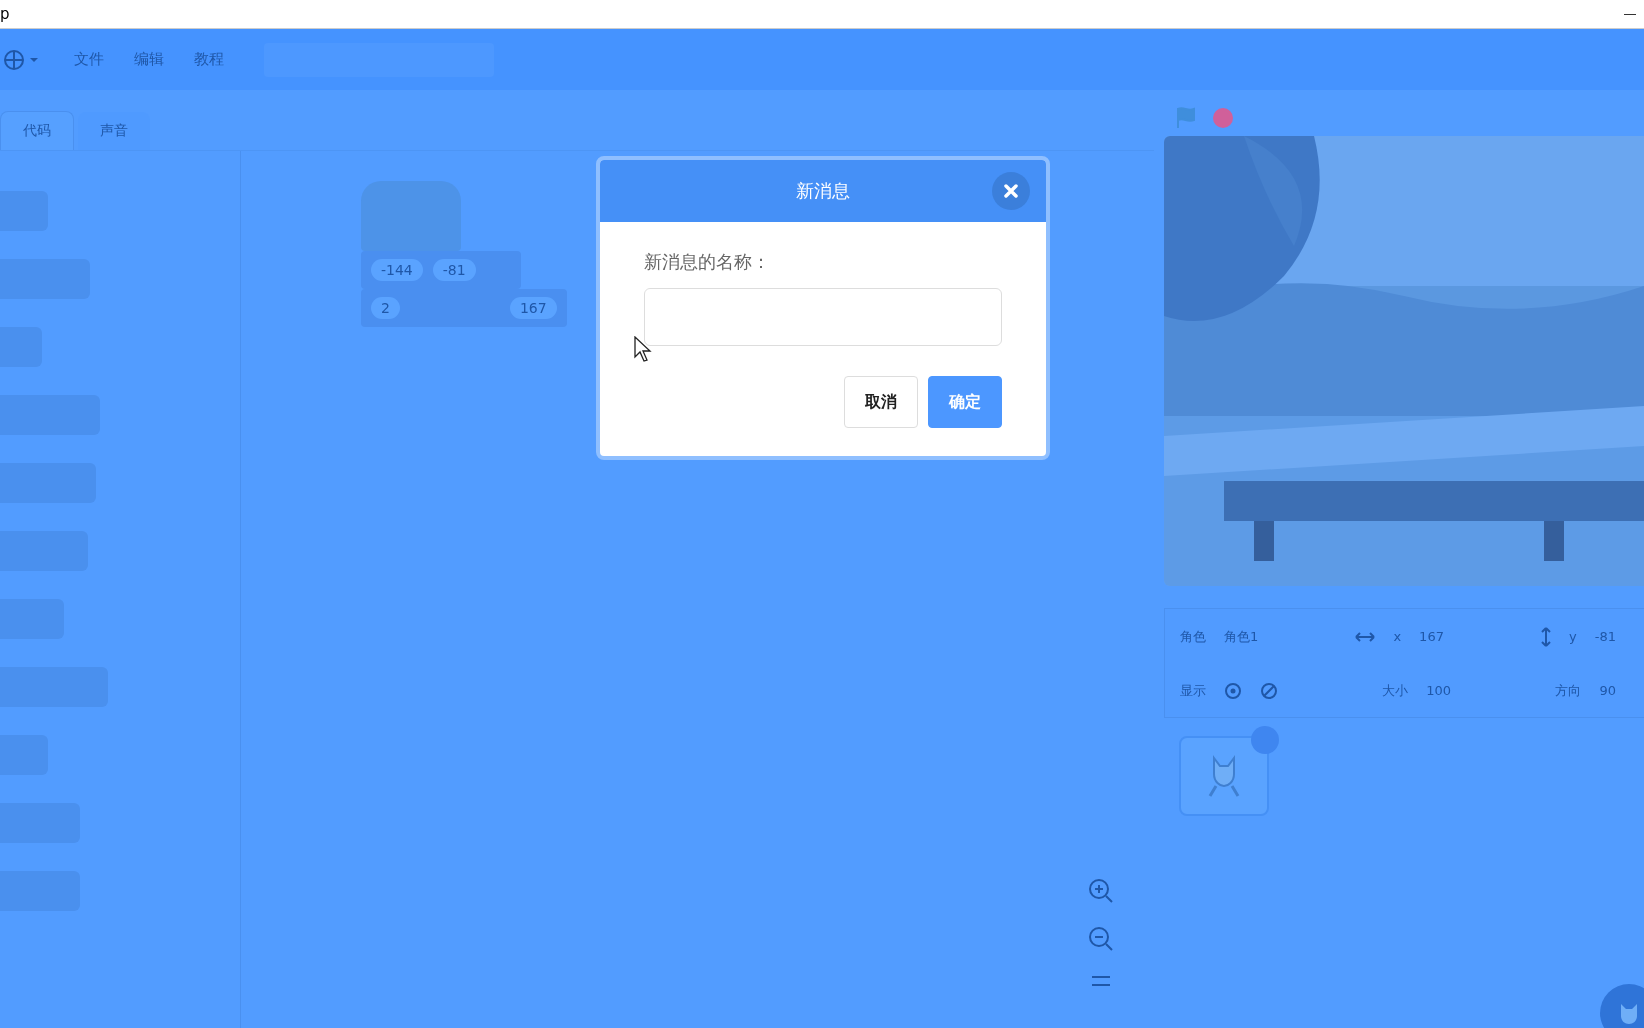  What do you see at coordinates (1224, 776) in the screenshot?
I see `sprite-thumbnail` at bounding box center [1224, 776].